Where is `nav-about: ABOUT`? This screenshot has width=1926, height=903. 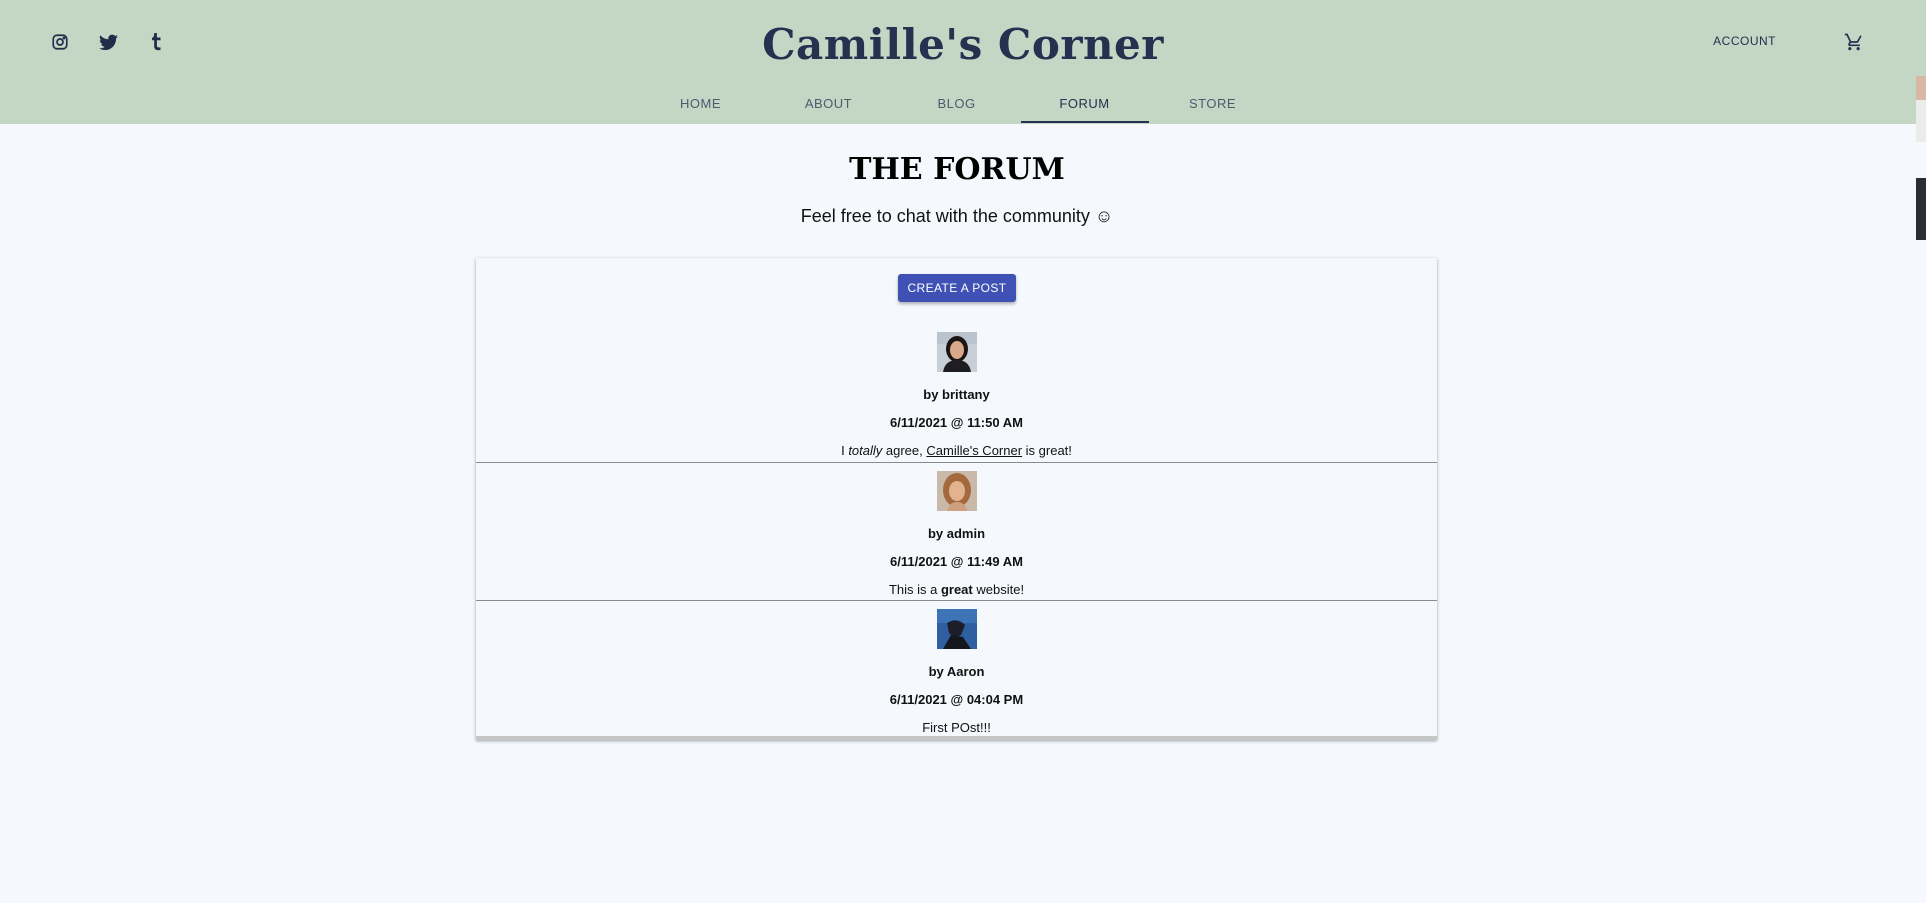 nav-about: ABOUT is located at coordinates (829, 105).